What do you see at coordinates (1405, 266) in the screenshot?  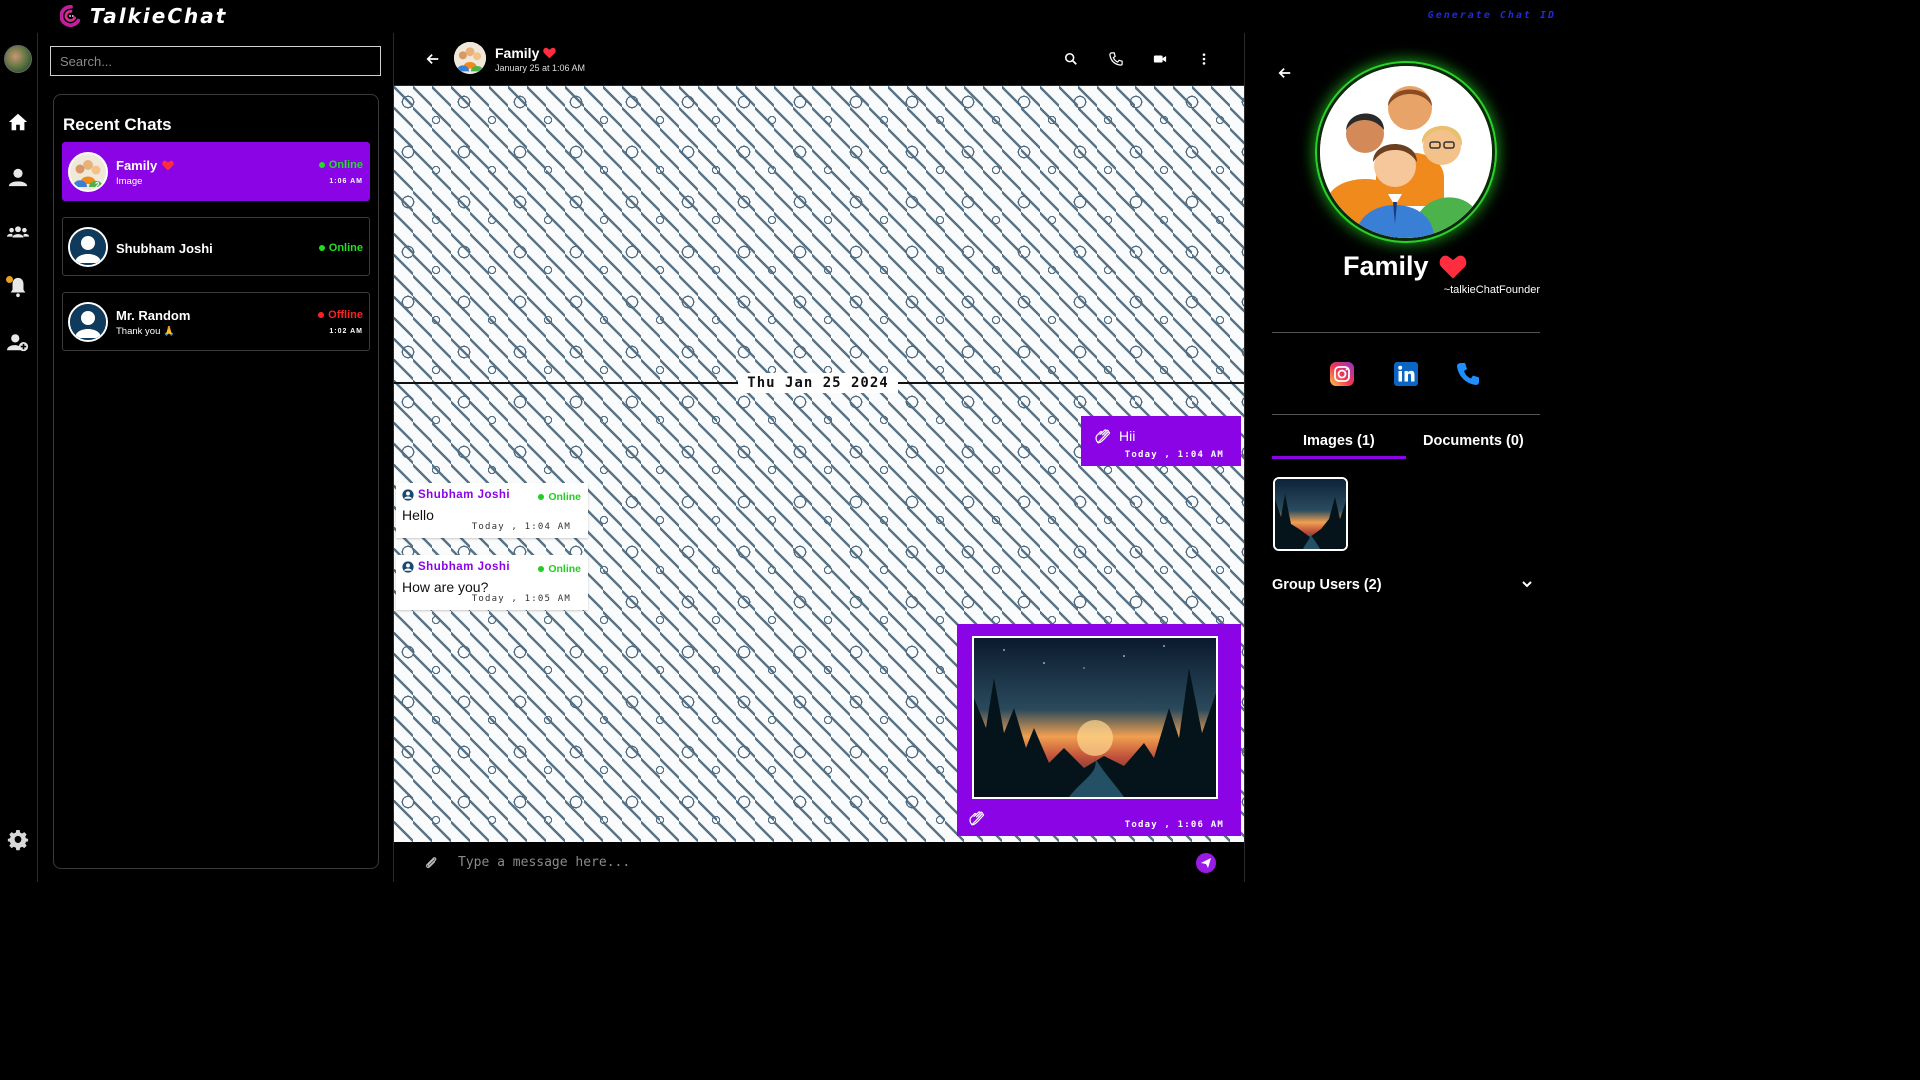 I see `group-name: Family` at bounding box center [1405, 266].